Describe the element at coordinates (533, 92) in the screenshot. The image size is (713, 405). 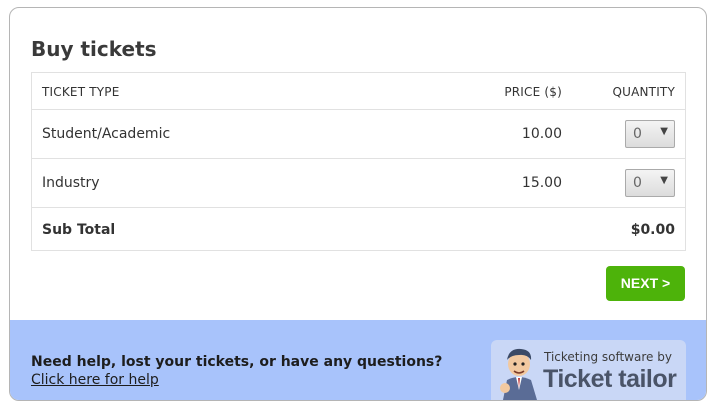
I see `header-price: PRICE ($)` at that location.